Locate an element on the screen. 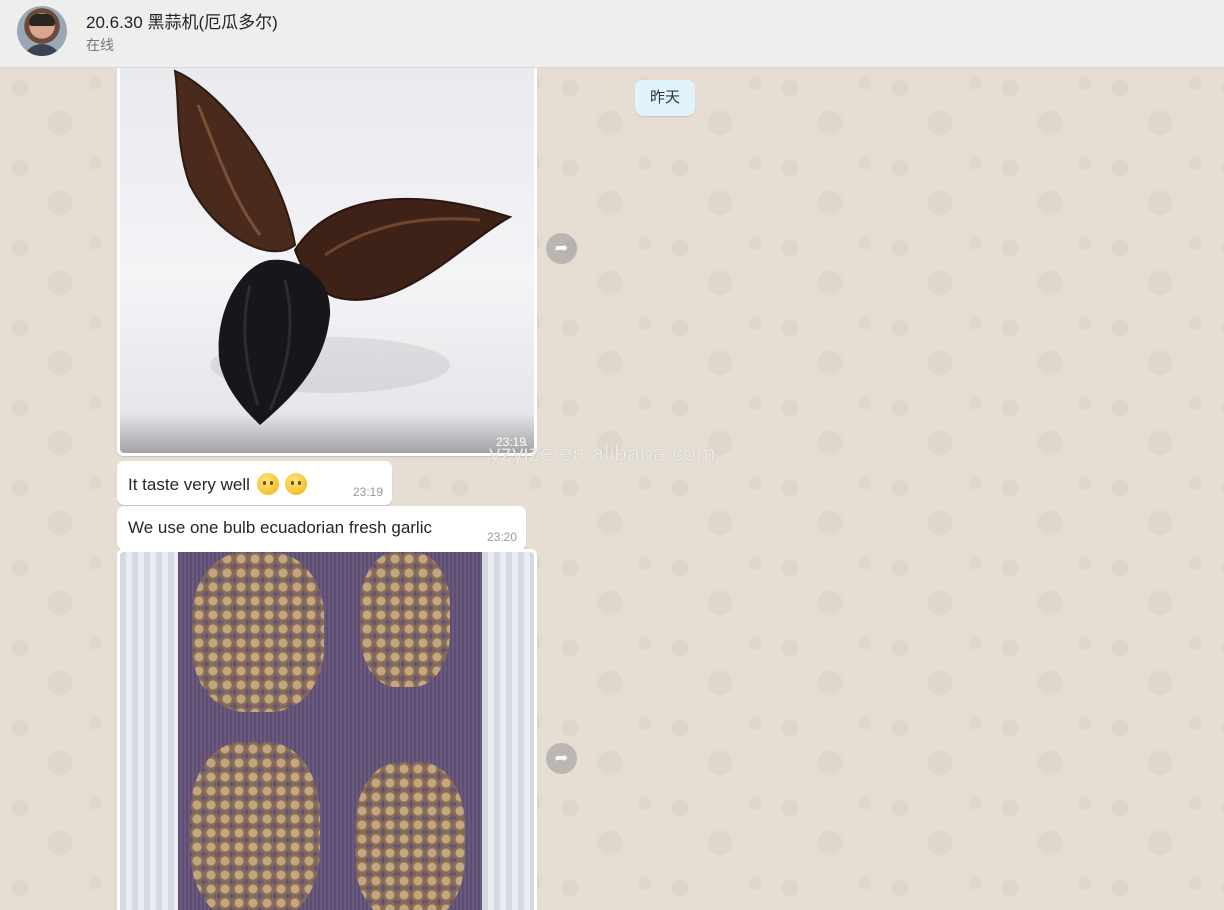  text-message: It taste very well 23:19 is located at coordinates (254, 483).